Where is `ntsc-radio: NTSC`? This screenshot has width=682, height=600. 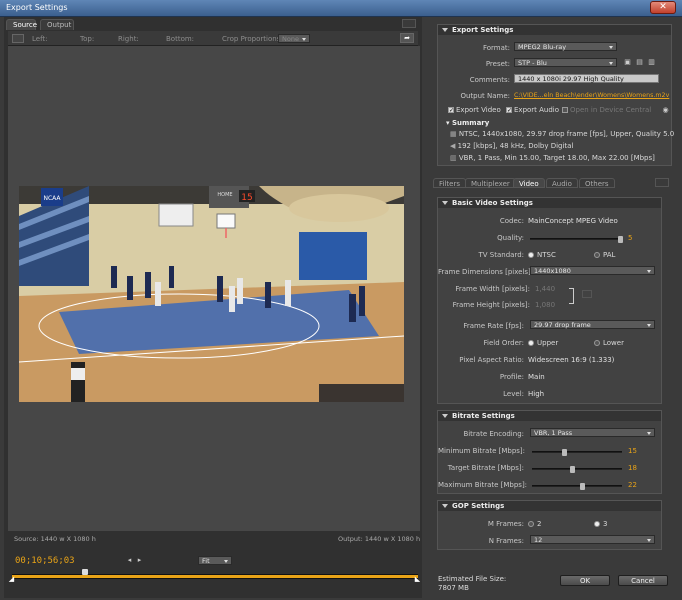 ntsc-radio: NTSC is located at coordinates (542, 255).